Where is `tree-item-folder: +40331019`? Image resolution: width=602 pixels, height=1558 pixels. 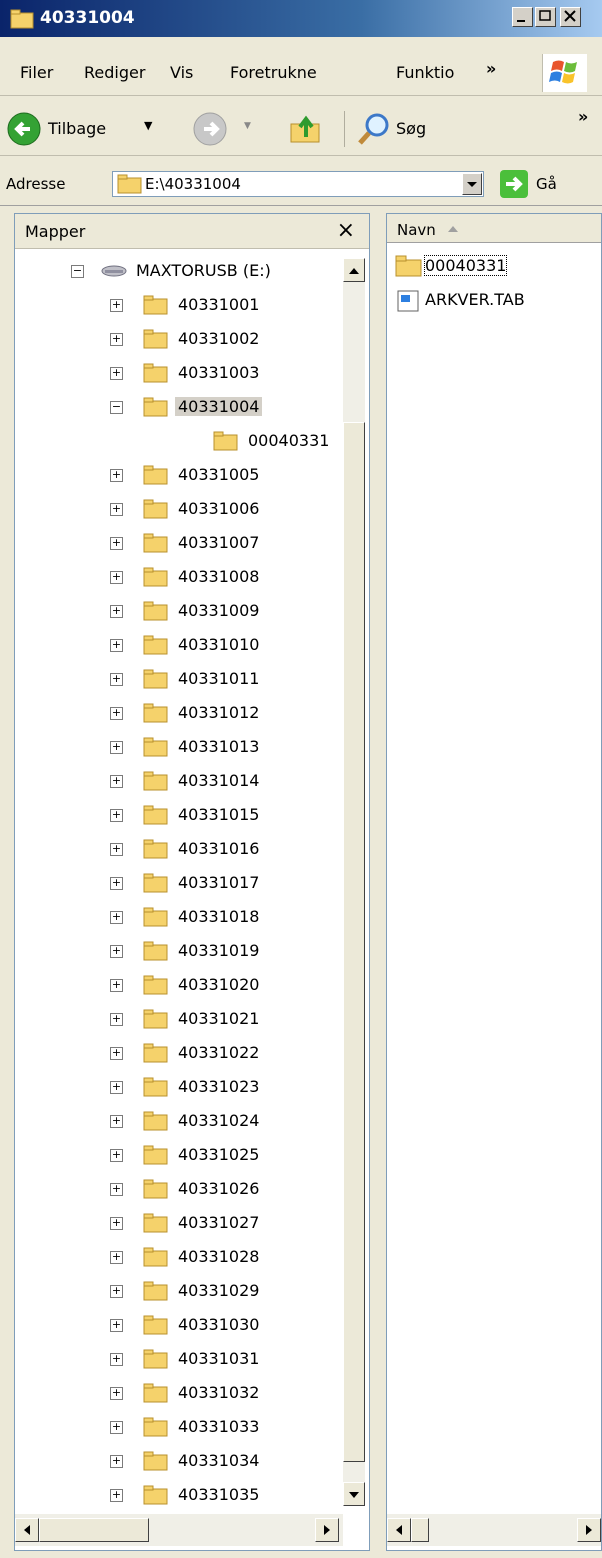
tree-item-folder: +40331019 is located at coordinates (180, 953).